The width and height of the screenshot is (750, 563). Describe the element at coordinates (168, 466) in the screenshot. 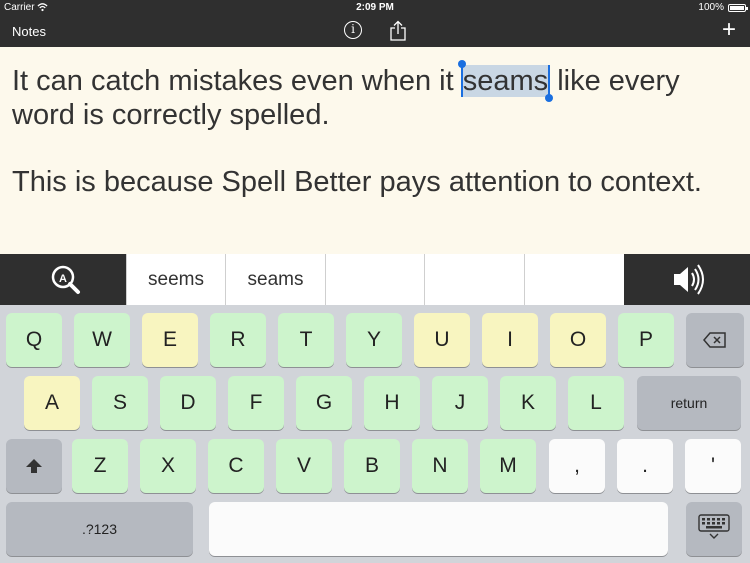

I see `key-x: X` at that location.